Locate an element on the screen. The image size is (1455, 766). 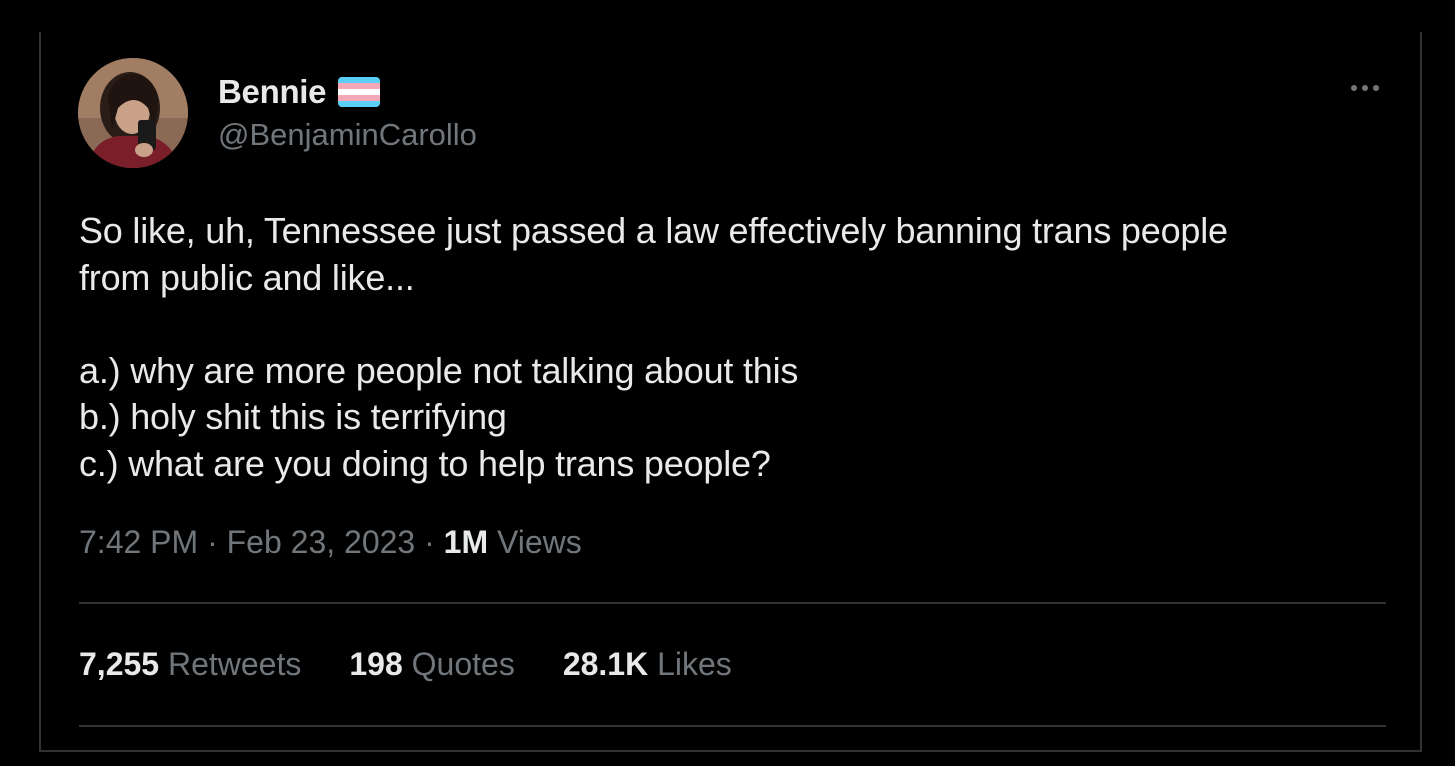
author-name-row: Bennie is located at coordinates (299, 92).